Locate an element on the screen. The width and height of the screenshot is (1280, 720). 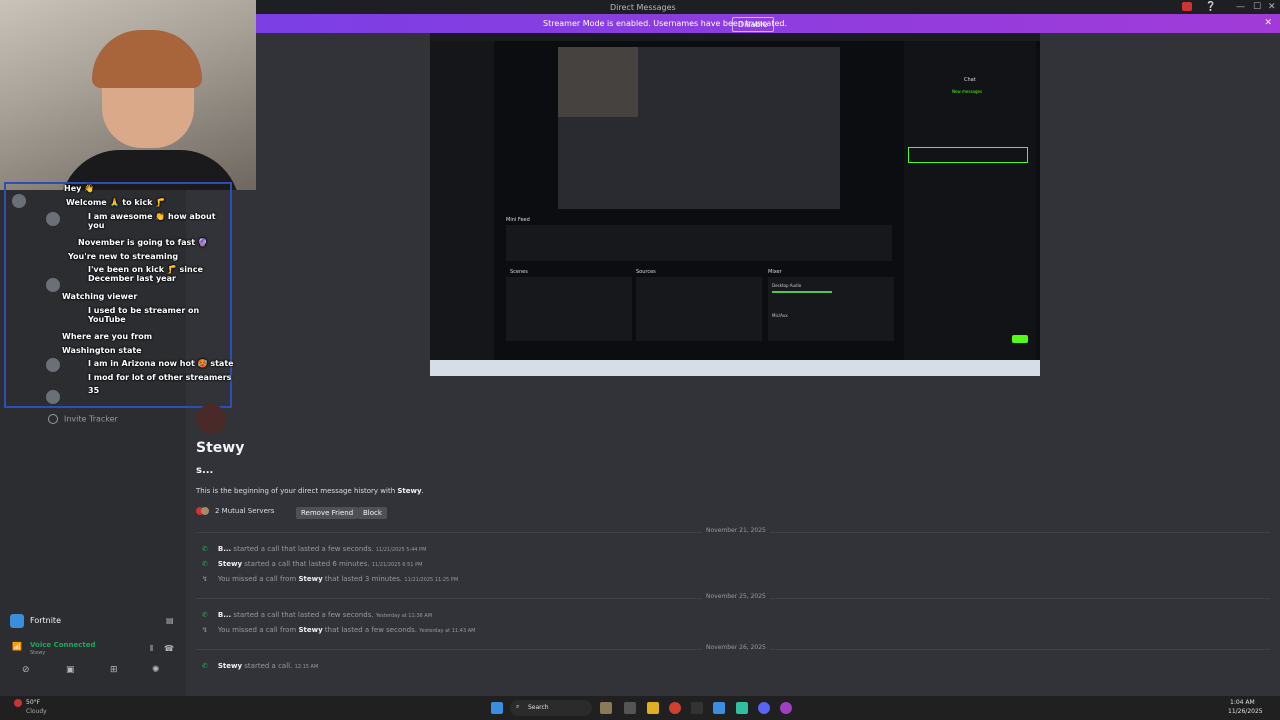
maximize-button: ☐ is located at coordinates (1257, 7).